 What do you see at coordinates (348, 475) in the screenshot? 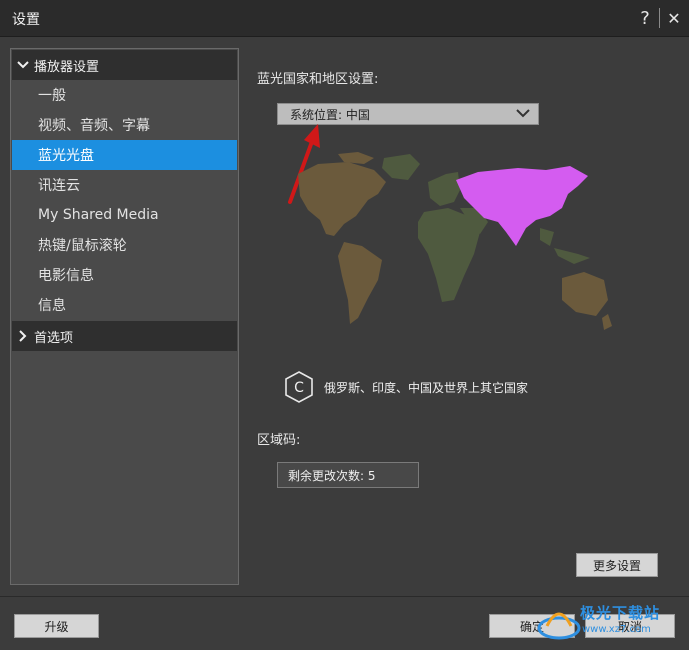
I see `remaining-changes-field: 剩余更改次数: 5` at bounding box center [348, 475].